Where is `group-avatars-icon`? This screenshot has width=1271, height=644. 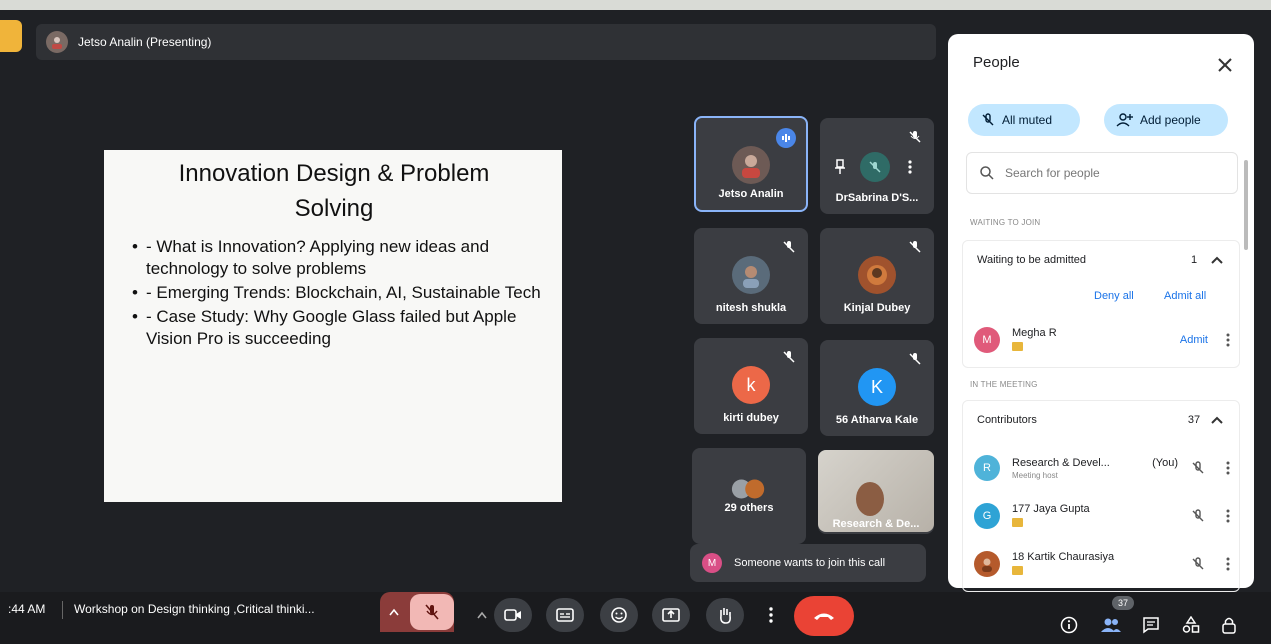 group-avatars-icon is located at coordinates (748, 489).